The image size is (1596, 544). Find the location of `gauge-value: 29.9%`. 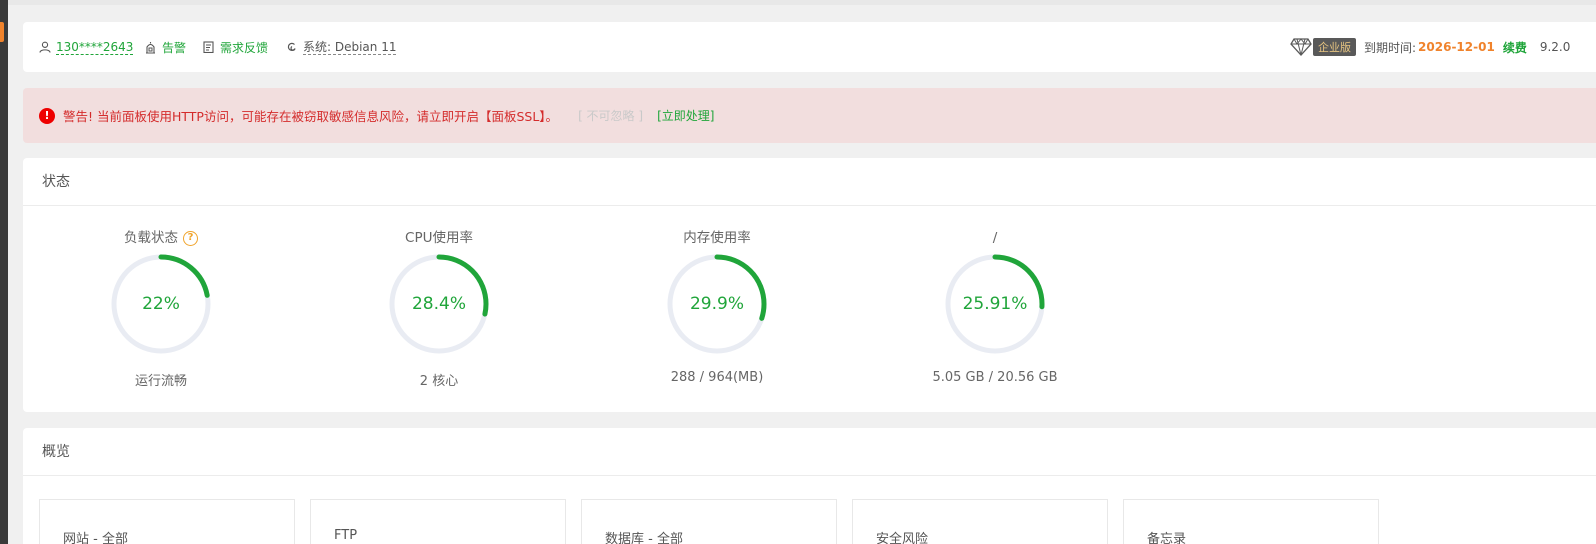

gauge-value: 29.9% is located at coordinates (716, 304).